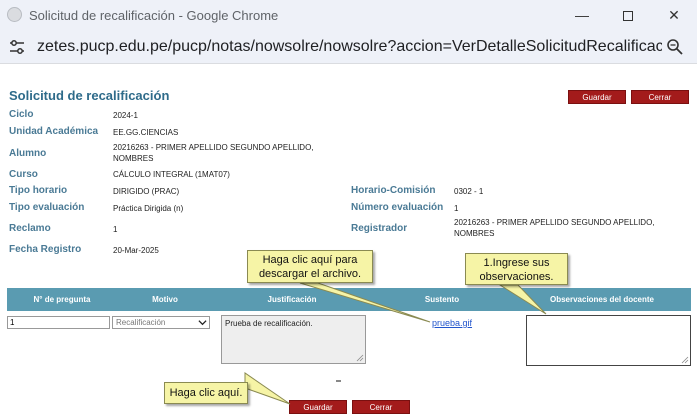 The height and width of the screenshot is (419, 697). I want to click on callout-pointers, so click(395, 343).